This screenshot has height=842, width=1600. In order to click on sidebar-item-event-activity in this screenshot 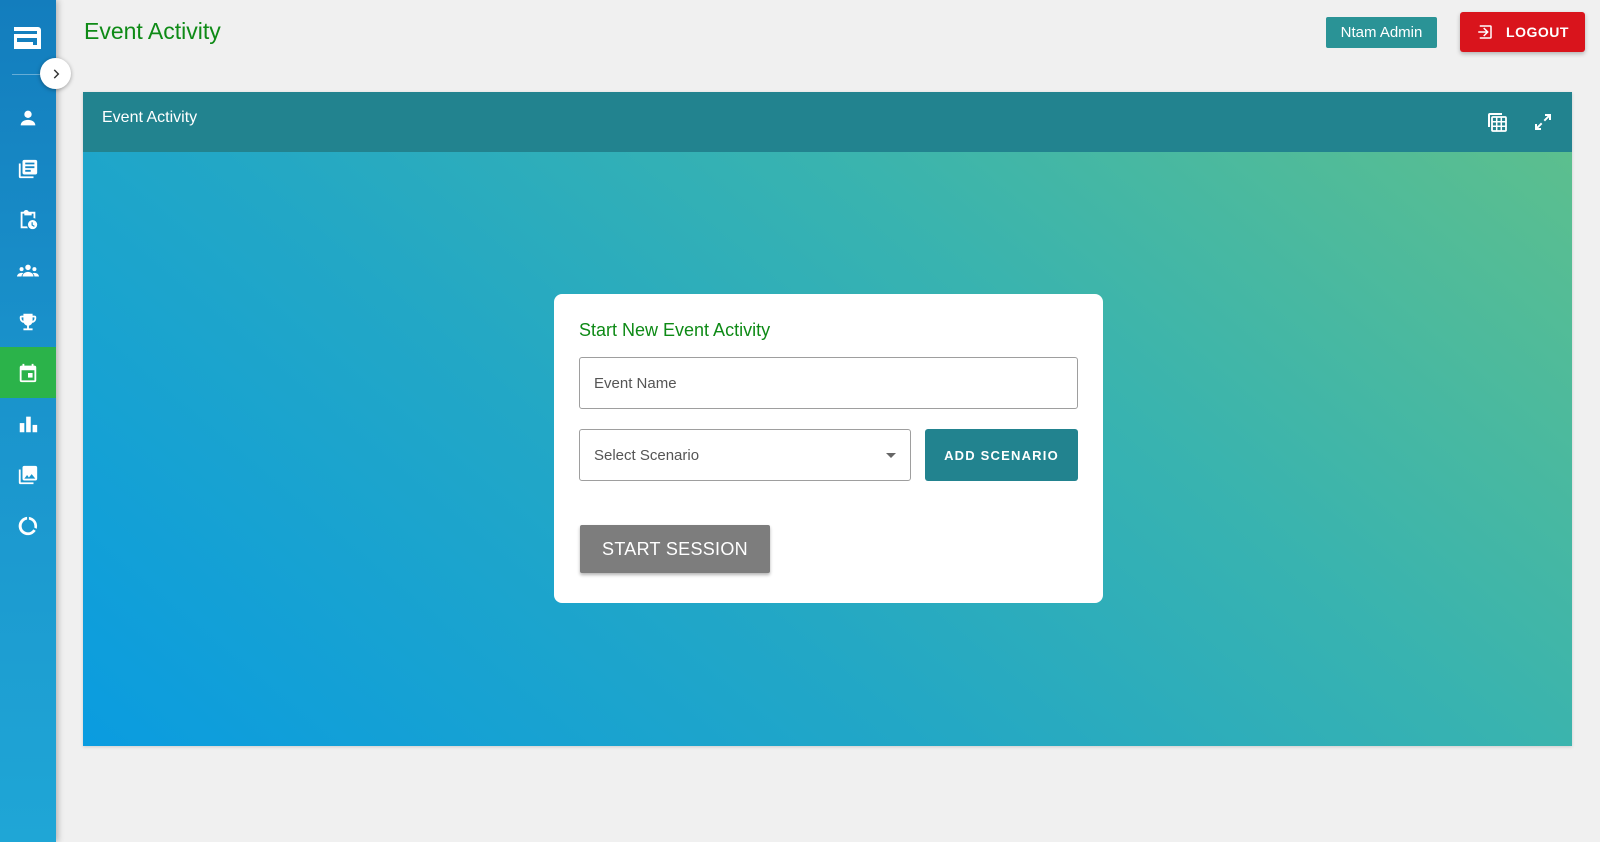, I will do `click(28, 372)`.